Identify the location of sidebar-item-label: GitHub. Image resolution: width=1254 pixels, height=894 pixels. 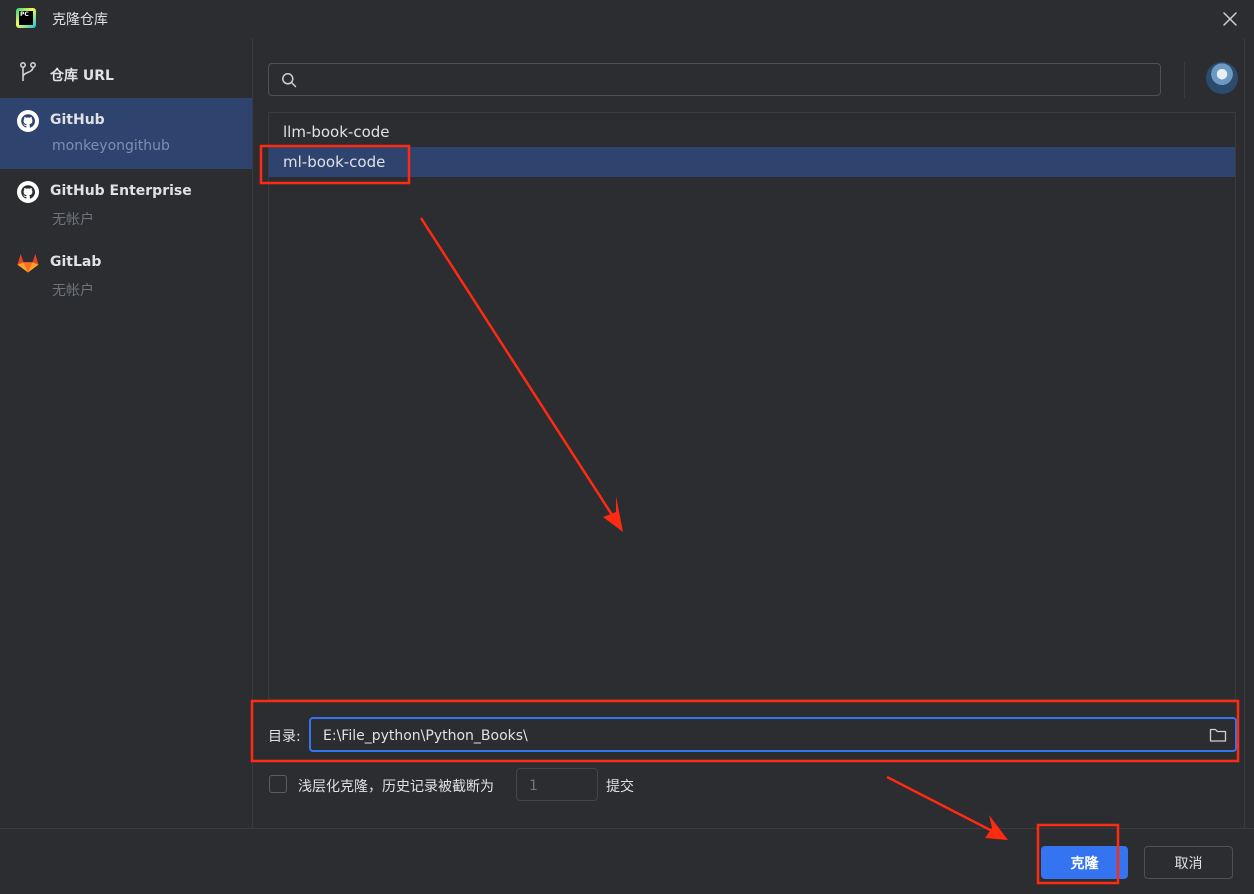
(77, 120).